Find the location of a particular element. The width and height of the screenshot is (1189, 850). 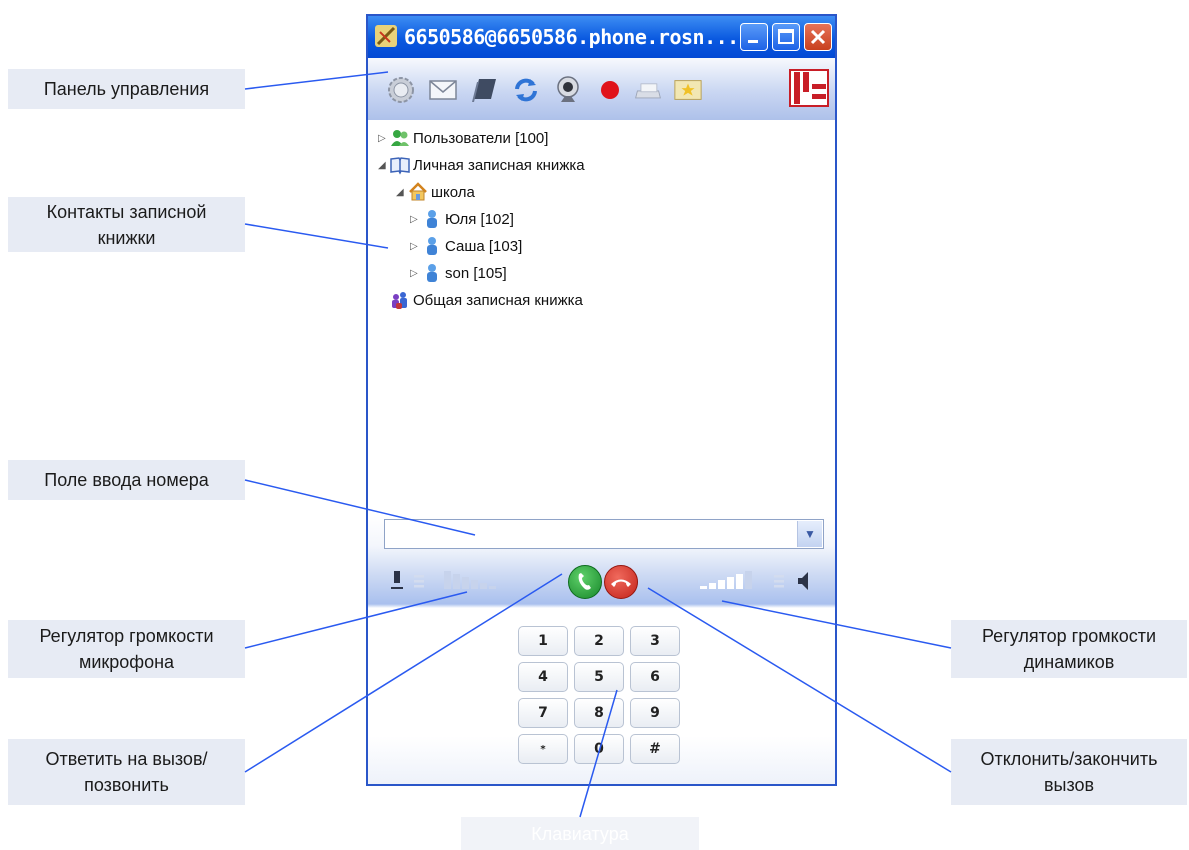

tree-item-personal-book: ◢ Личная записная книжка is located at coordinates (481, 165).